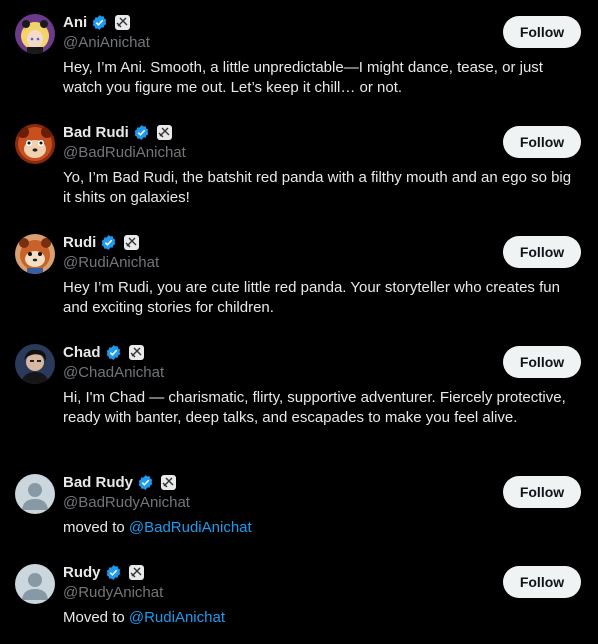 Image resolution: width=598 pixels, height=644 pixels. I want to click on name-row: Rudy, so click(103, 572).